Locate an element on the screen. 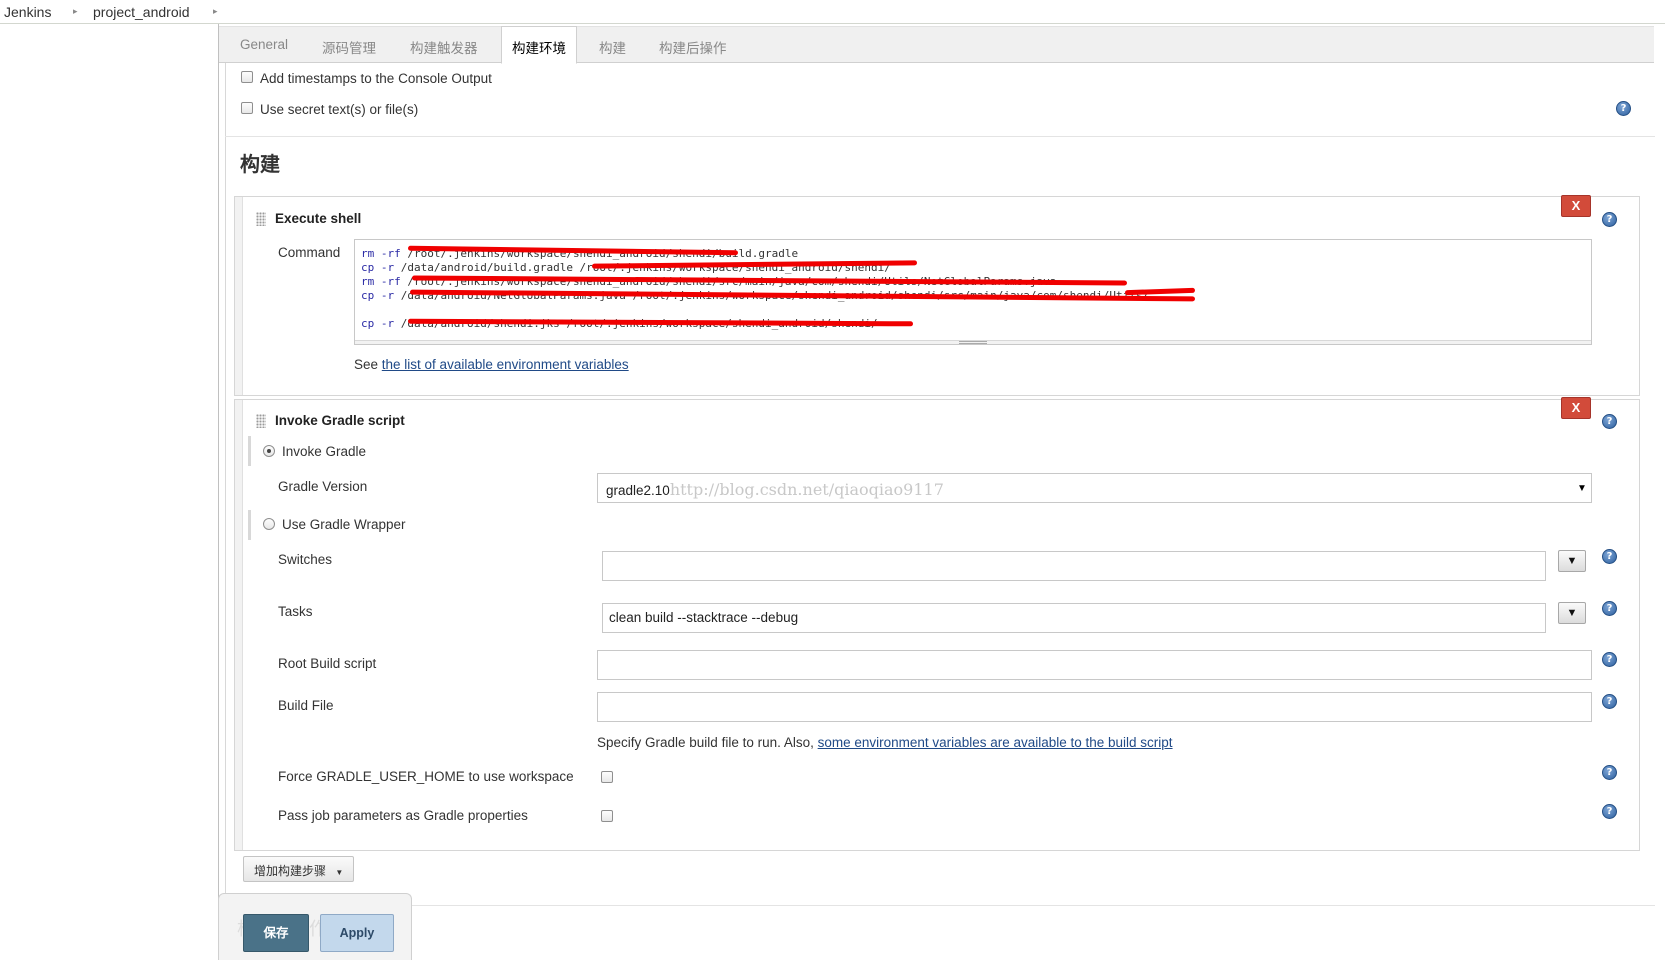 The height and width of the screenshot is (960, 1665). build-file-input is located at coordinates (1094, 707).